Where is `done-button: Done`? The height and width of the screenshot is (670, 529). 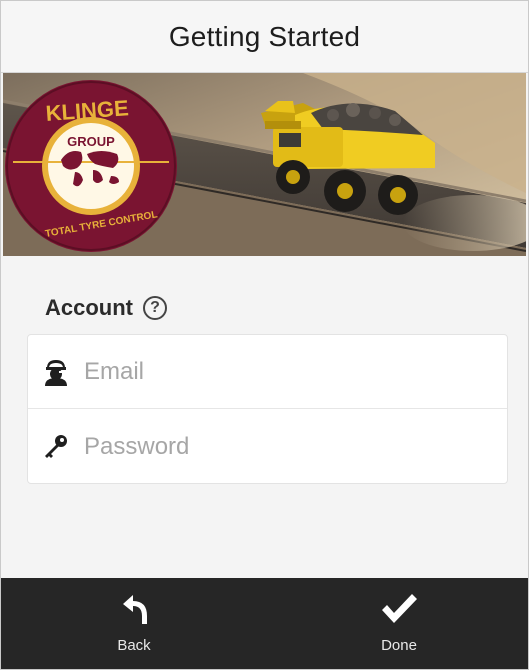 done-button: Done is located at coordinates (399, 627).